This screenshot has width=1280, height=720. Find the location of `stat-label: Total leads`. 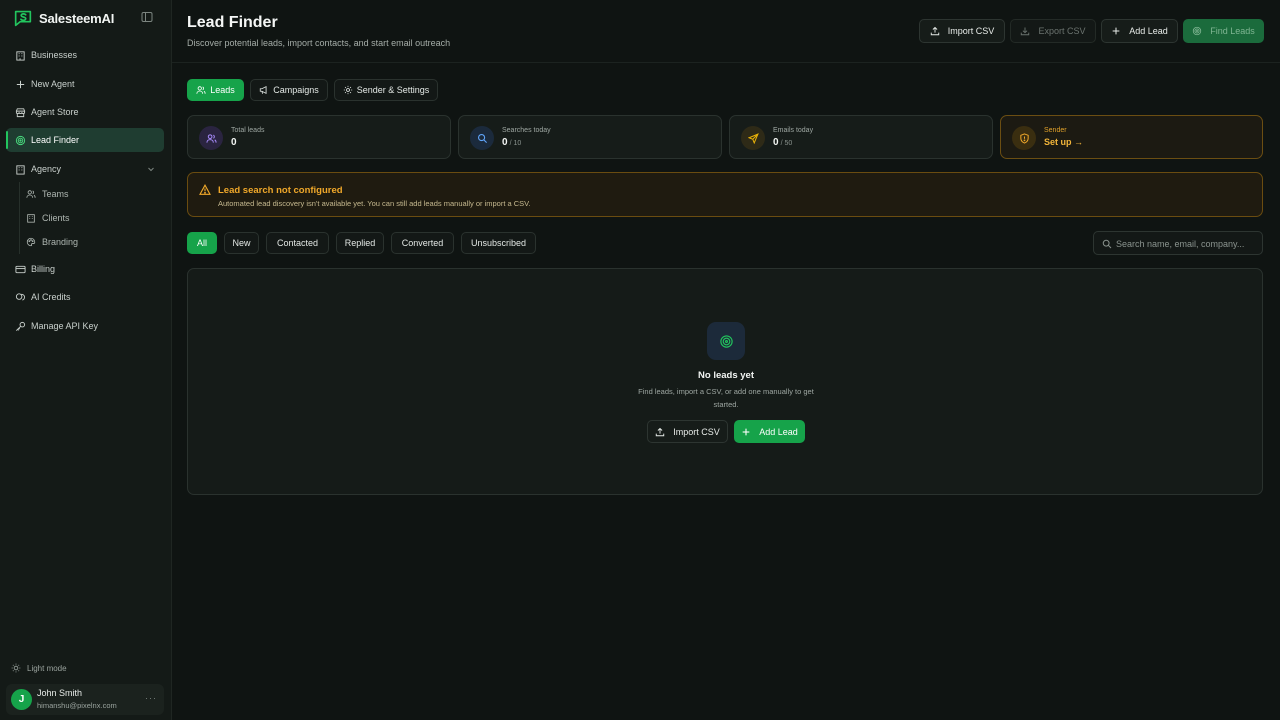

stat-label: Total leads is located at coordinates (248, 130).